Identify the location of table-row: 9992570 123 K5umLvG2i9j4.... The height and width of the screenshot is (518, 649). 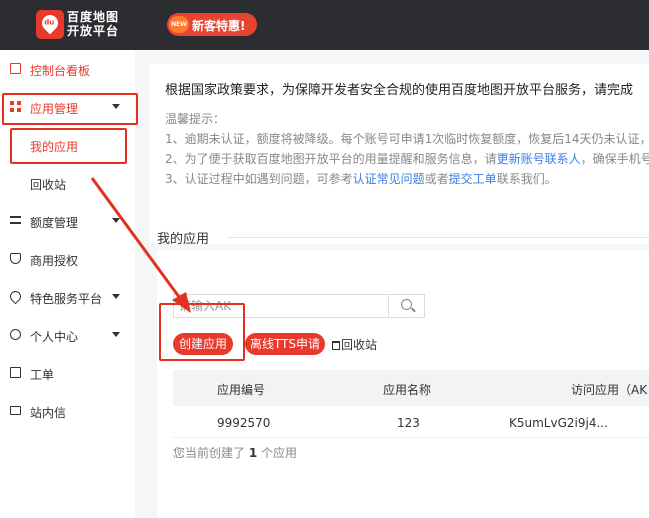
(411, 422).